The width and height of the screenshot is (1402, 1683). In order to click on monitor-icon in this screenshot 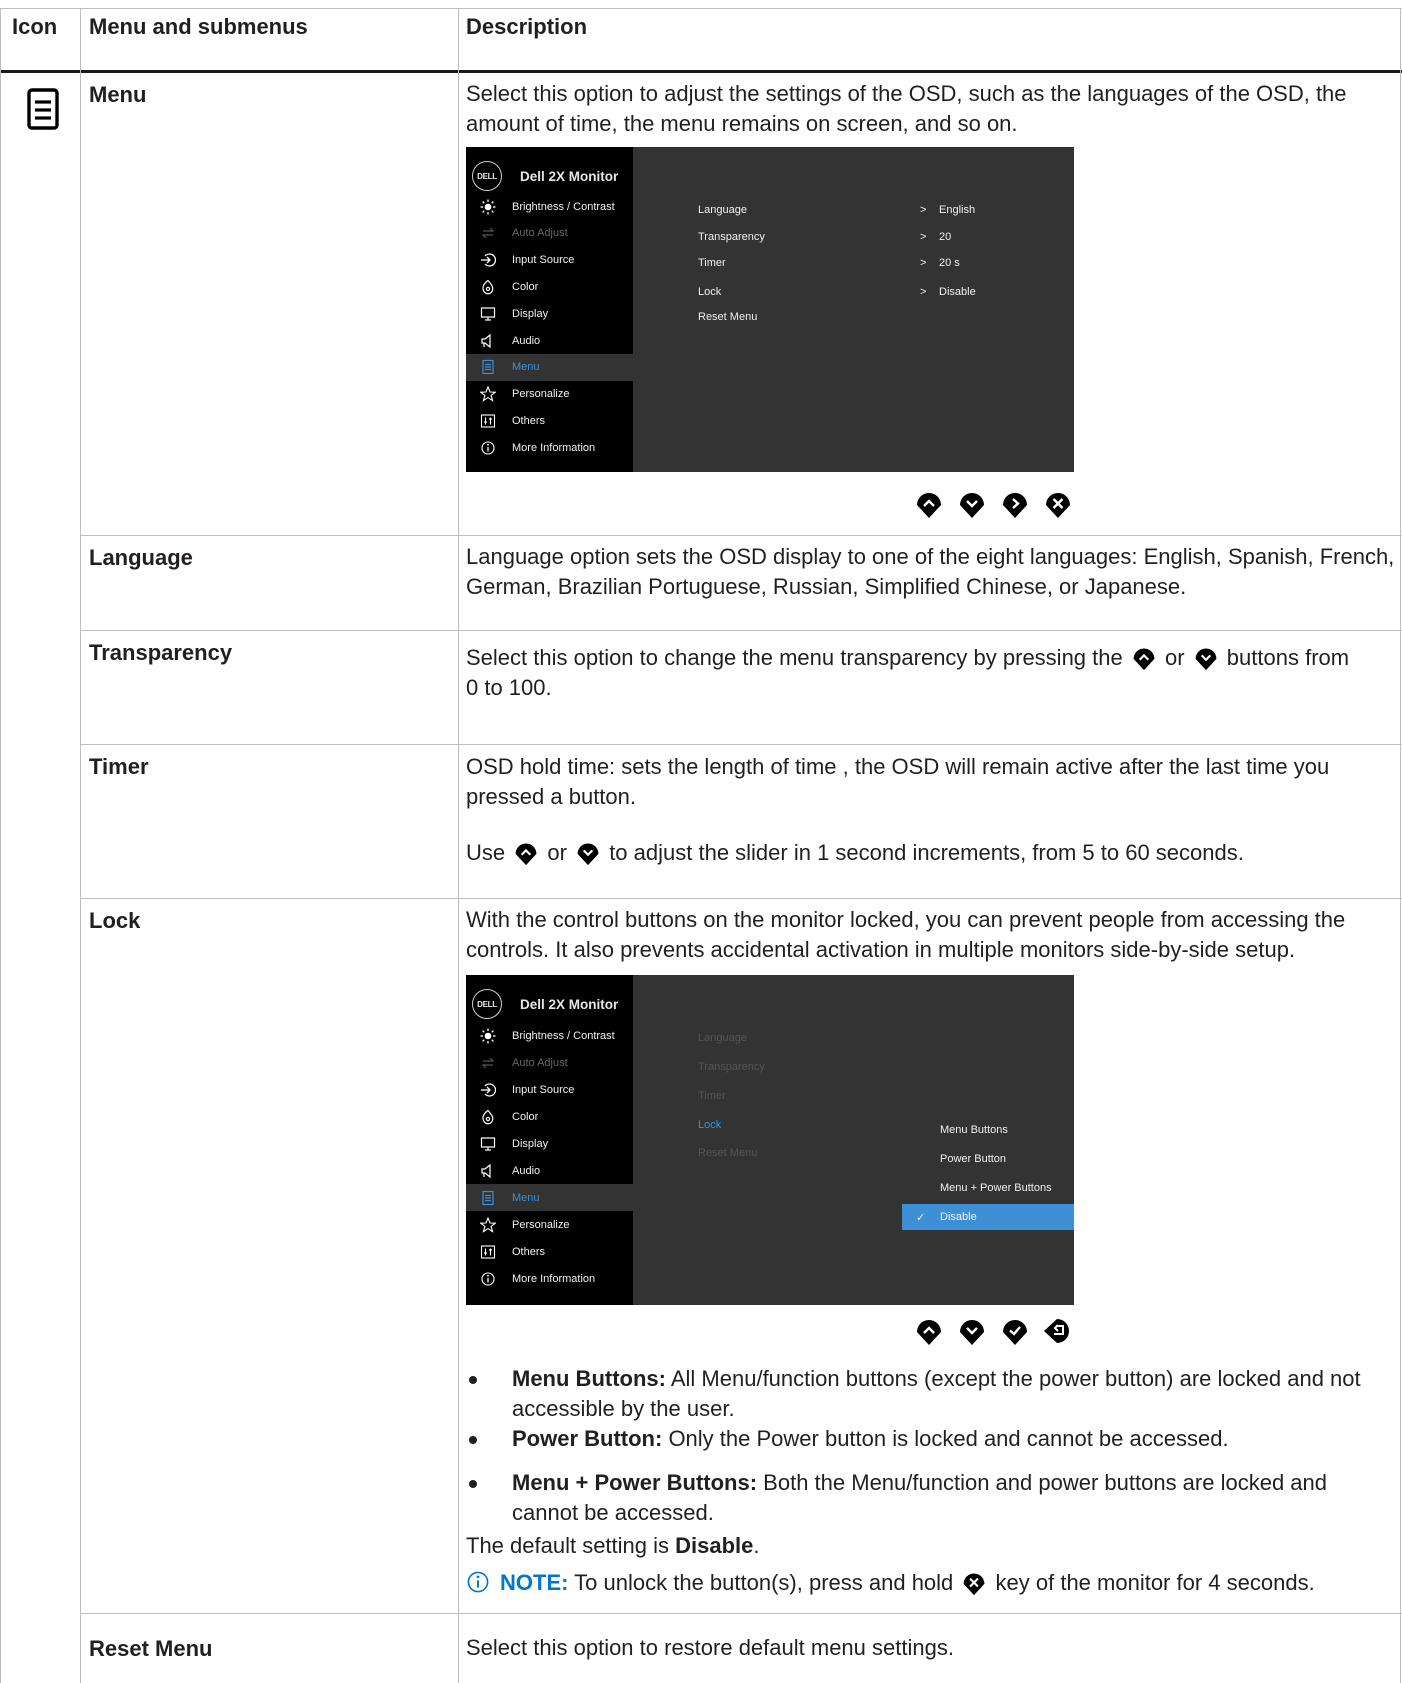, I will do `click(488, 1144)`.